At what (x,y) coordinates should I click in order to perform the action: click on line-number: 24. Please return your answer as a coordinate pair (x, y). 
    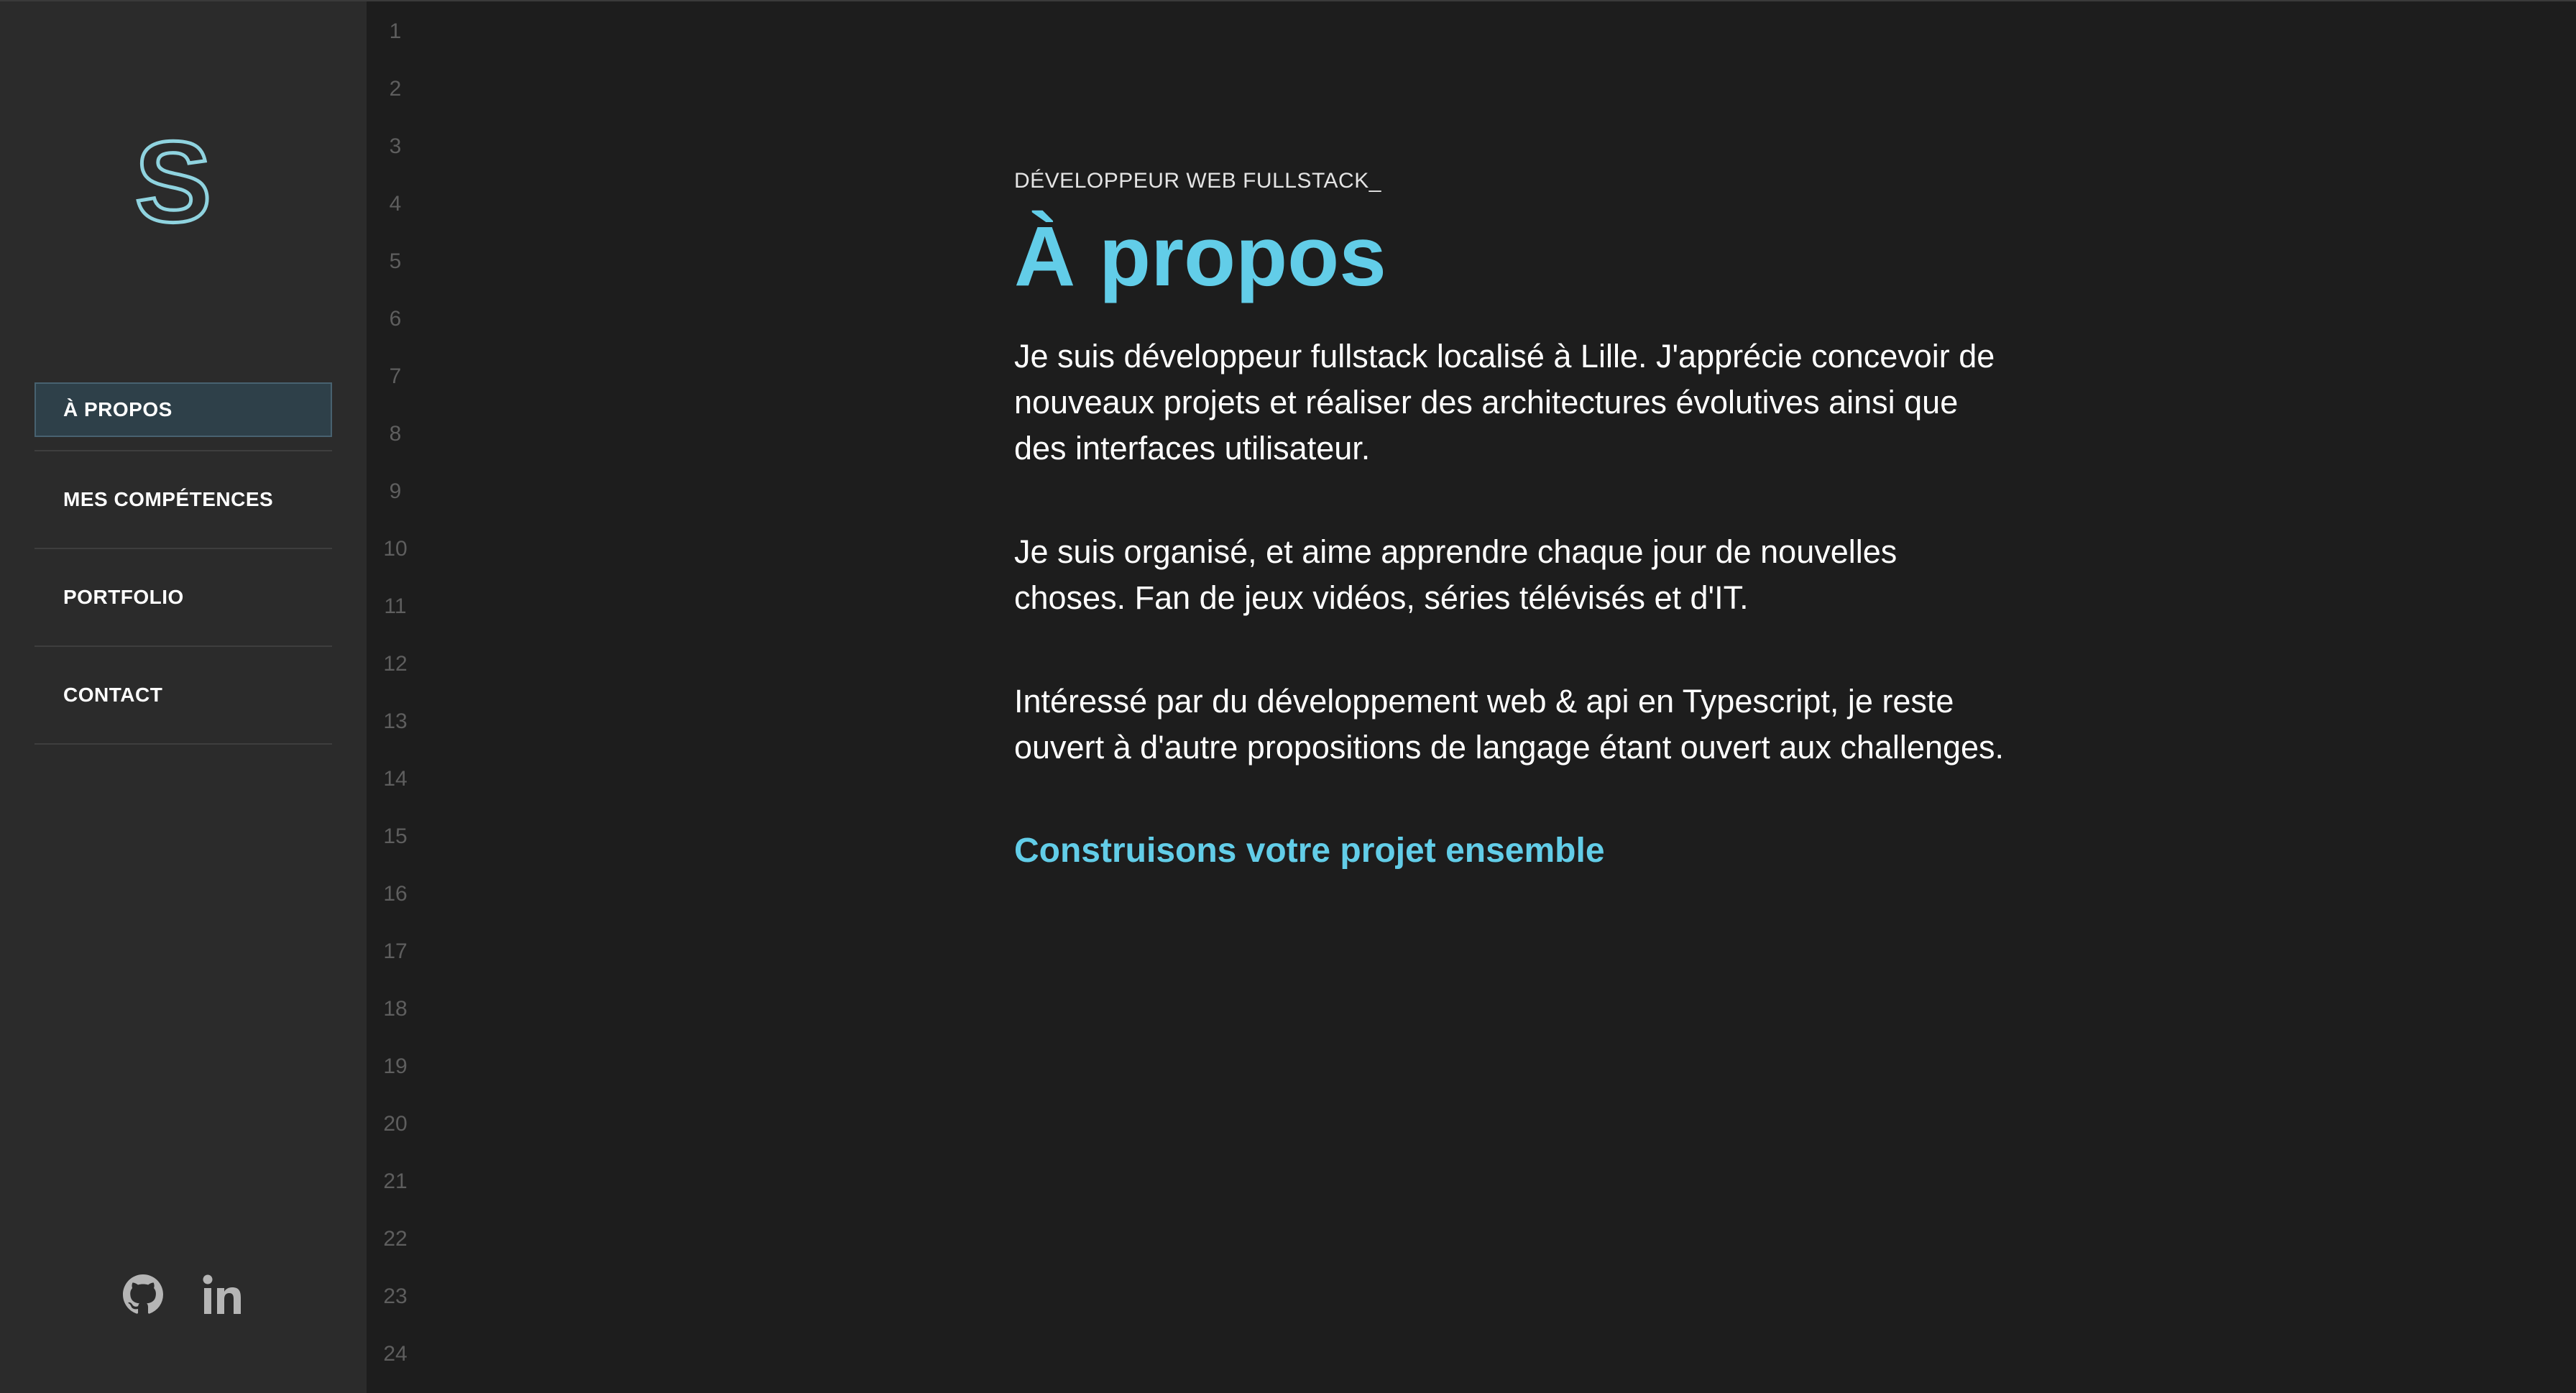
    Looking at the image, I should click on (395, 1354).